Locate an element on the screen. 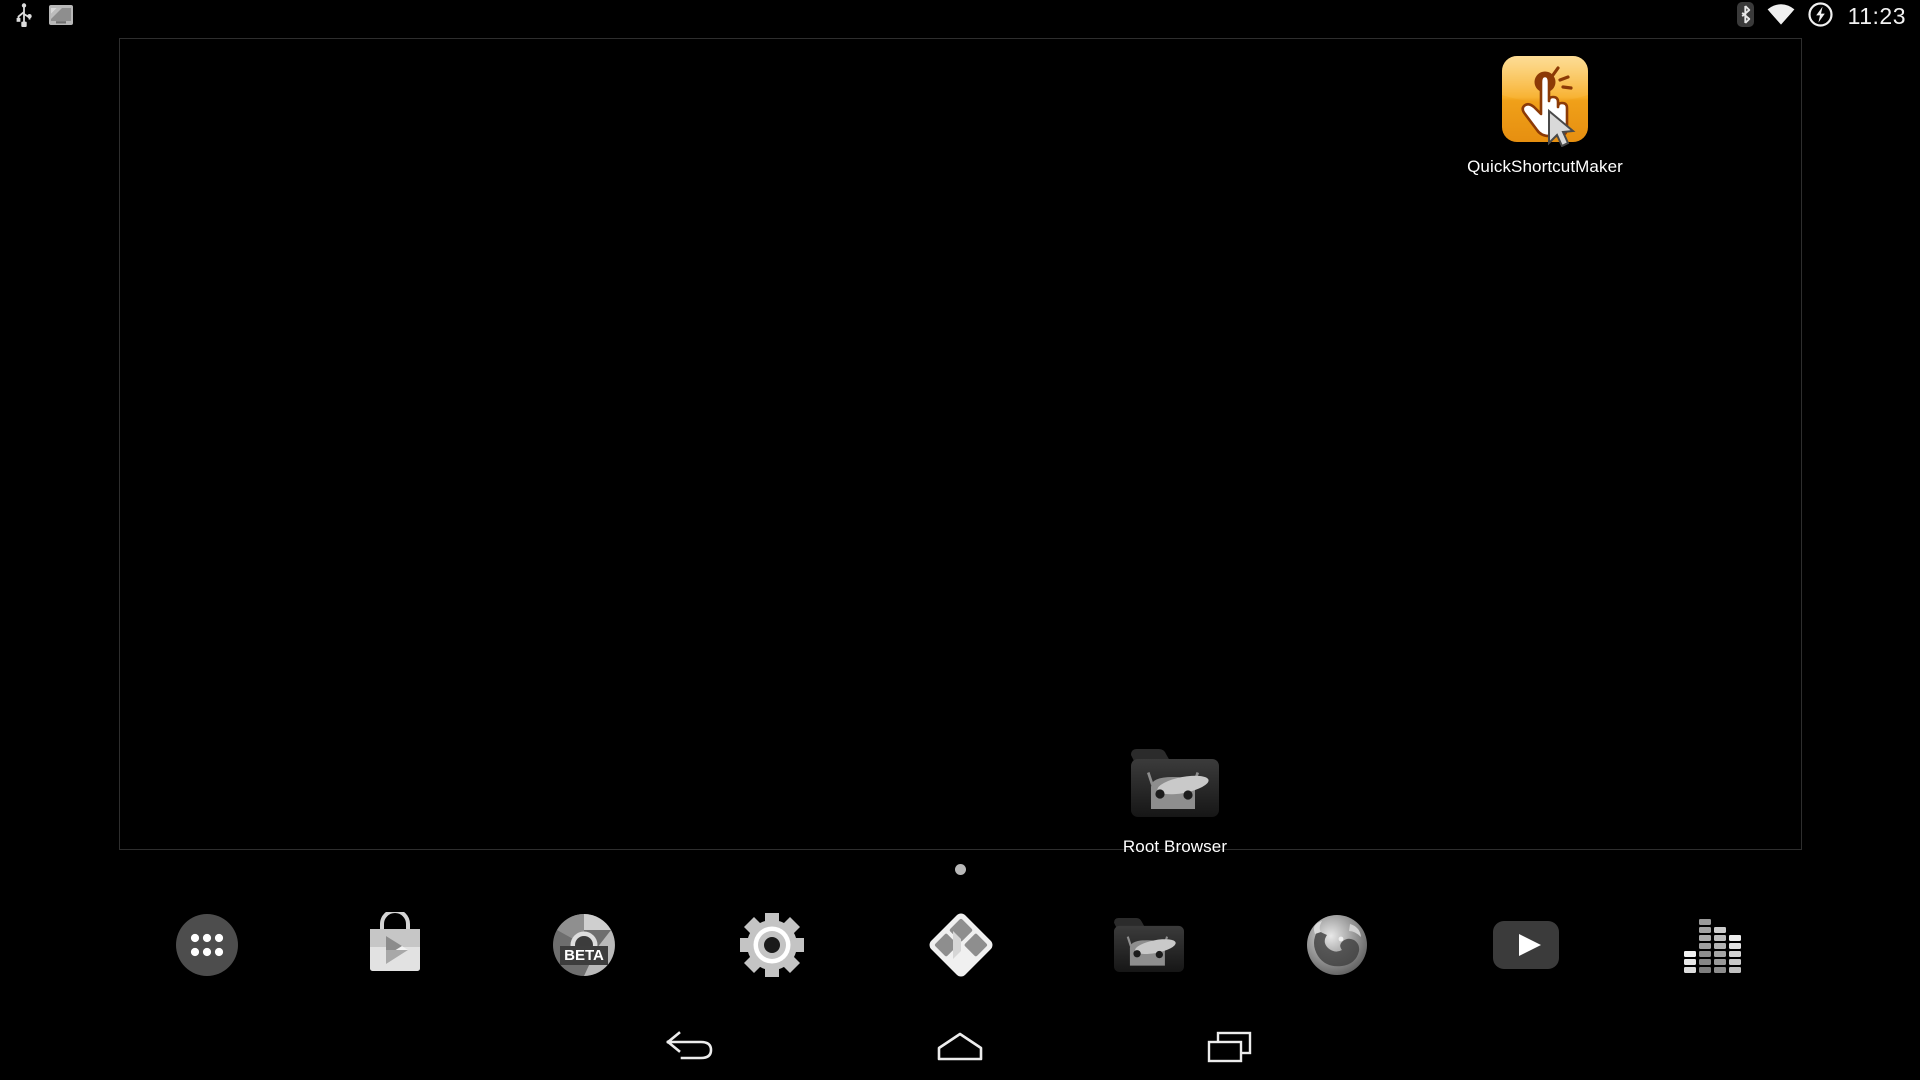 The height and width of the screenshot is (1080, 1920). navigation-bar is located at coordinates (960, 1049).